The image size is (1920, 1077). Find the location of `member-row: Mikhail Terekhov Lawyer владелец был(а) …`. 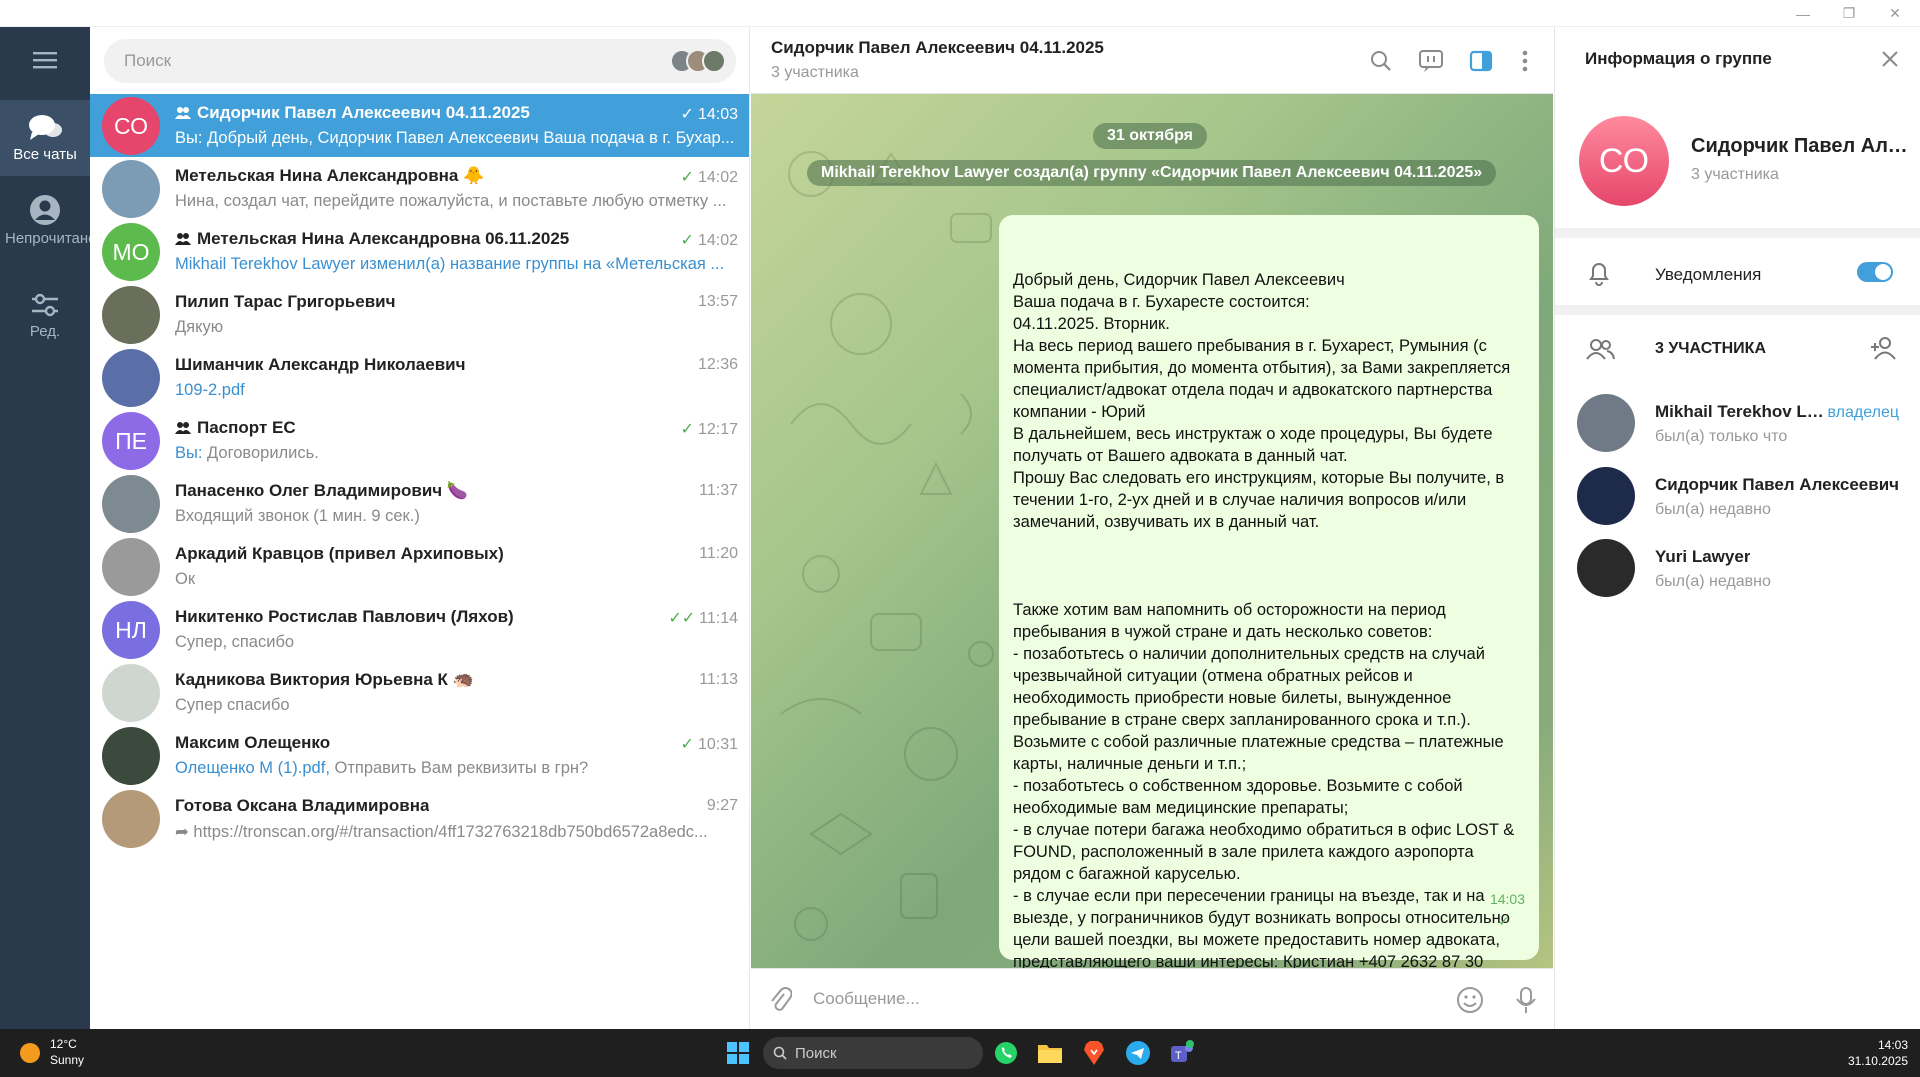

member-row: Mikhail Terekhov Lawyer владелец был(а) … is located at coordinates (1737, 427).